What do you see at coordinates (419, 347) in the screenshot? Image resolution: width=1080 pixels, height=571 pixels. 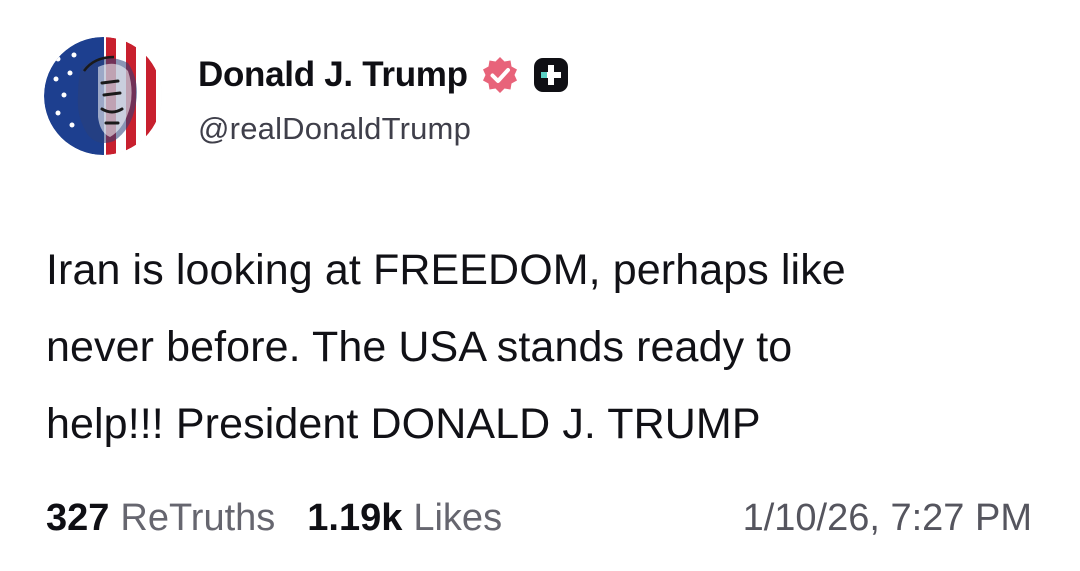 I see `post-text-line: never before. The USA stands ready to` at bounding box center [419, 347].